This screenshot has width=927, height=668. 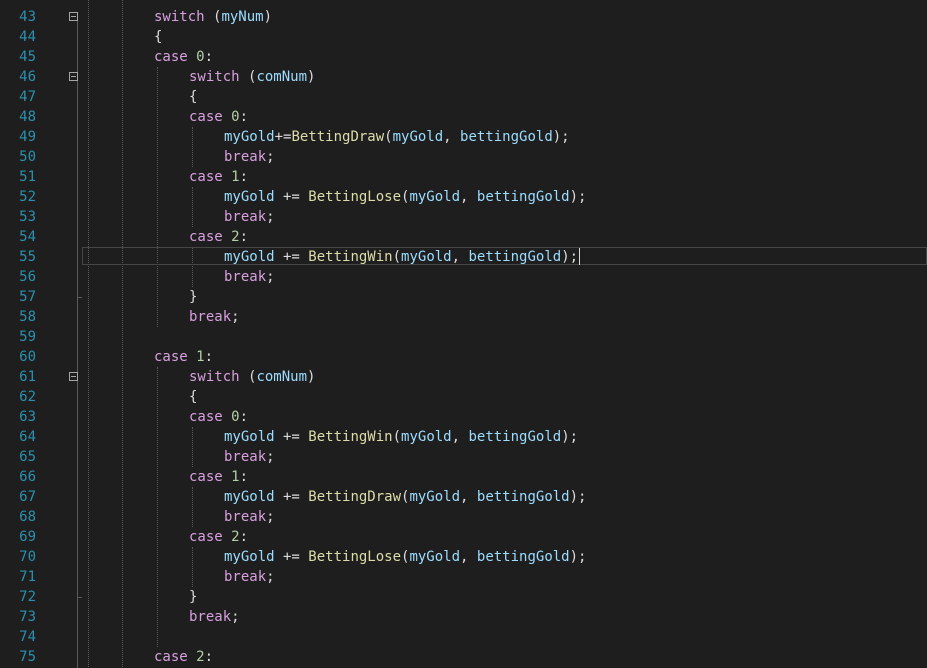 I want to click on code-line: 63 case 0:, so click(x=463, y=417).